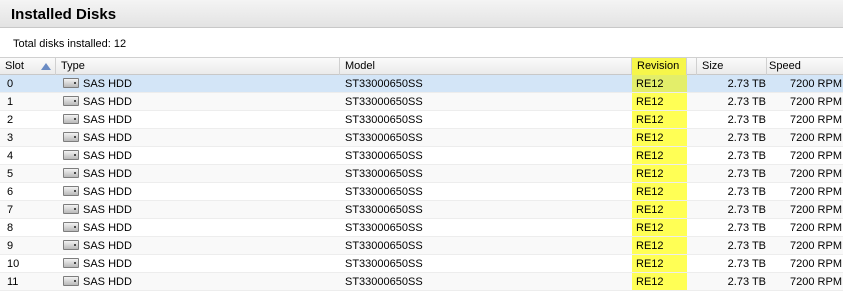 This screenshot has height=300, width=843. Describe the element at coordinates (69, 44) in the screenshot. I see `disk-count-summary: Total disks installed: 12` at that location.